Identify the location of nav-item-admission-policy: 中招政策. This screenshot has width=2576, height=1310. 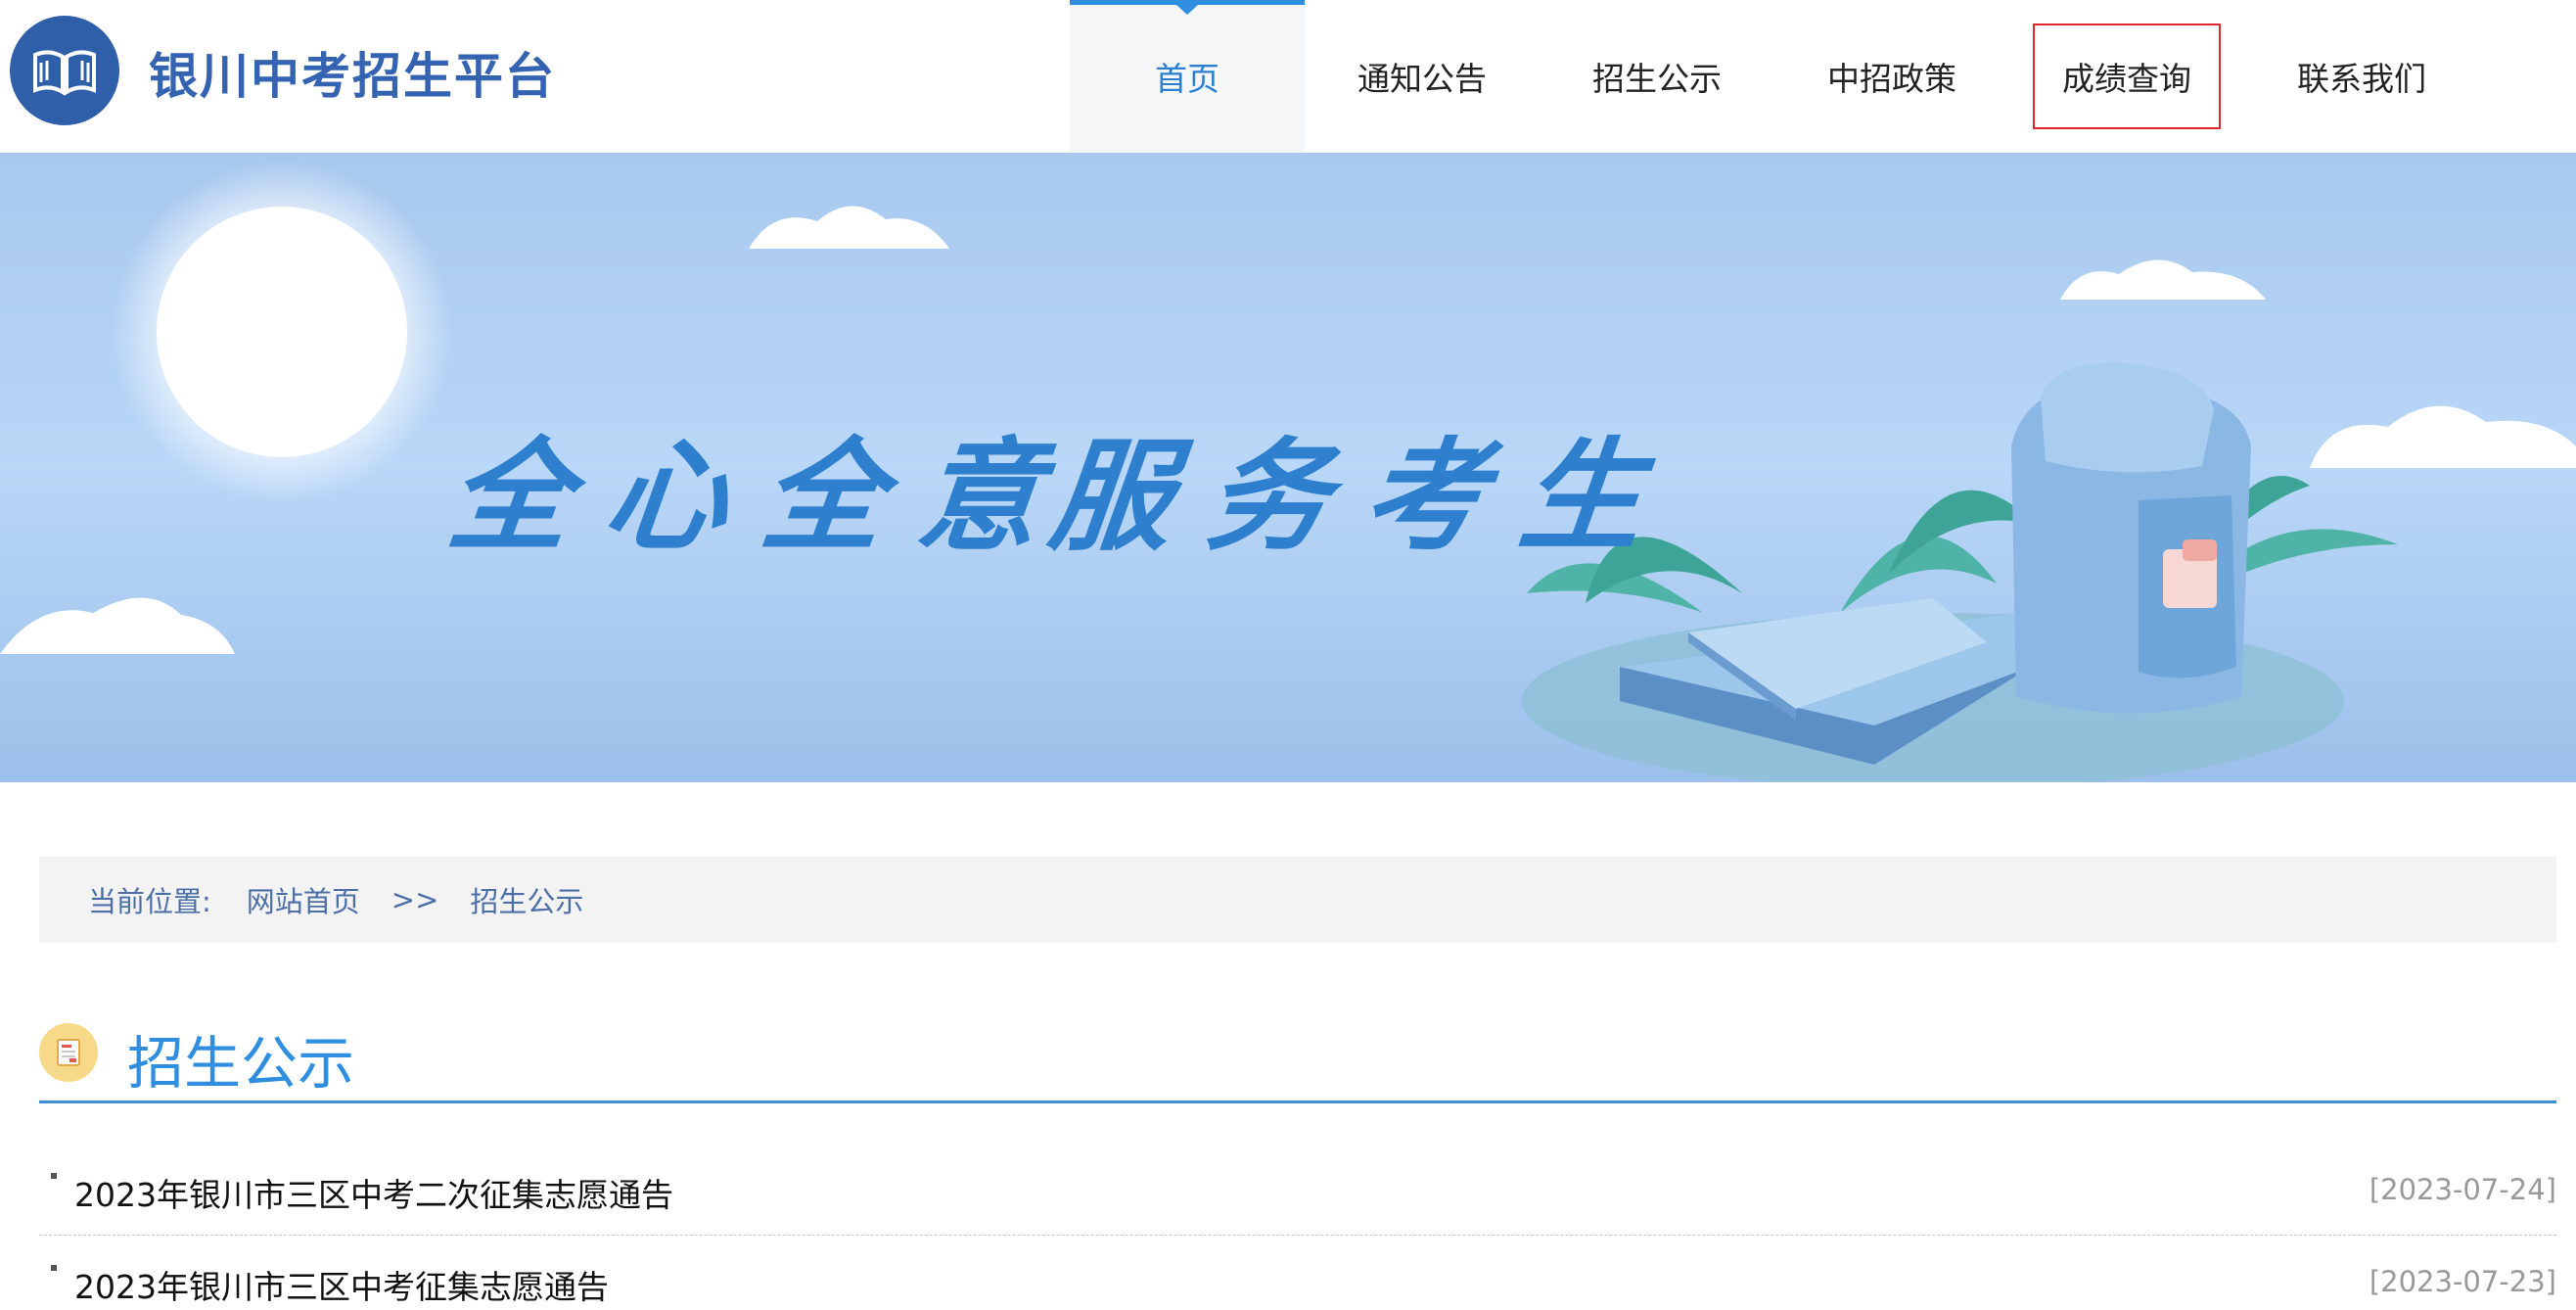
(1892, 76).